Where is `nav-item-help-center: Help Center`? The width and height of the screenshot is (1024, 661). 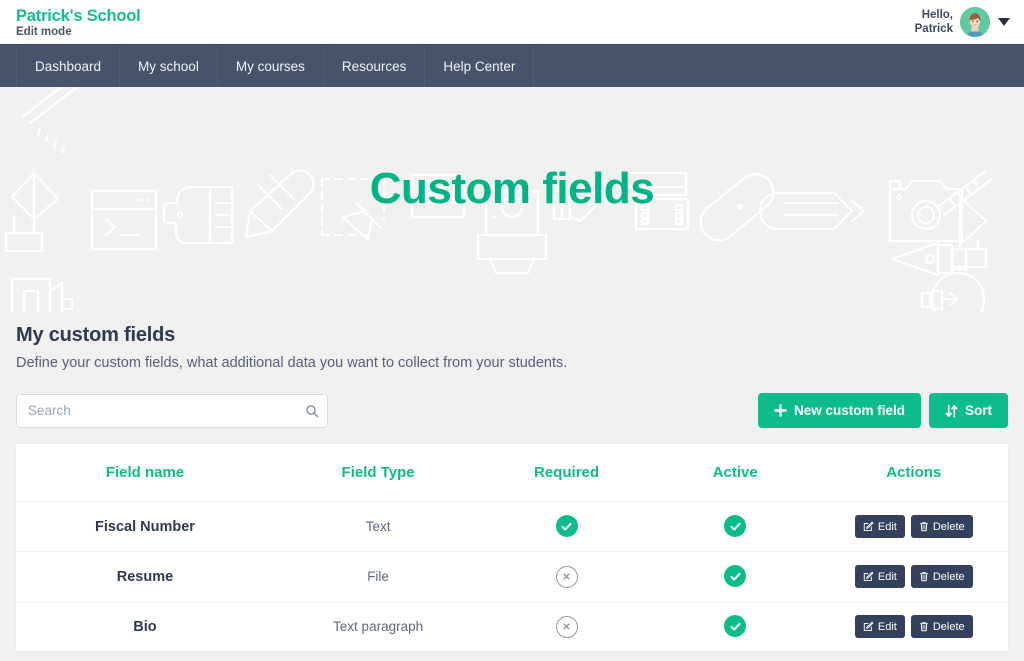
nav-item-help-center: Help Center is located at coordinates (480, 66).